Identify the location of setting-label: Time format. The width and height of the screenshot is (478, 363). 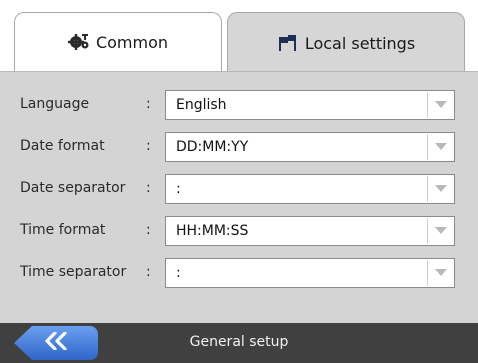
(63, 230).